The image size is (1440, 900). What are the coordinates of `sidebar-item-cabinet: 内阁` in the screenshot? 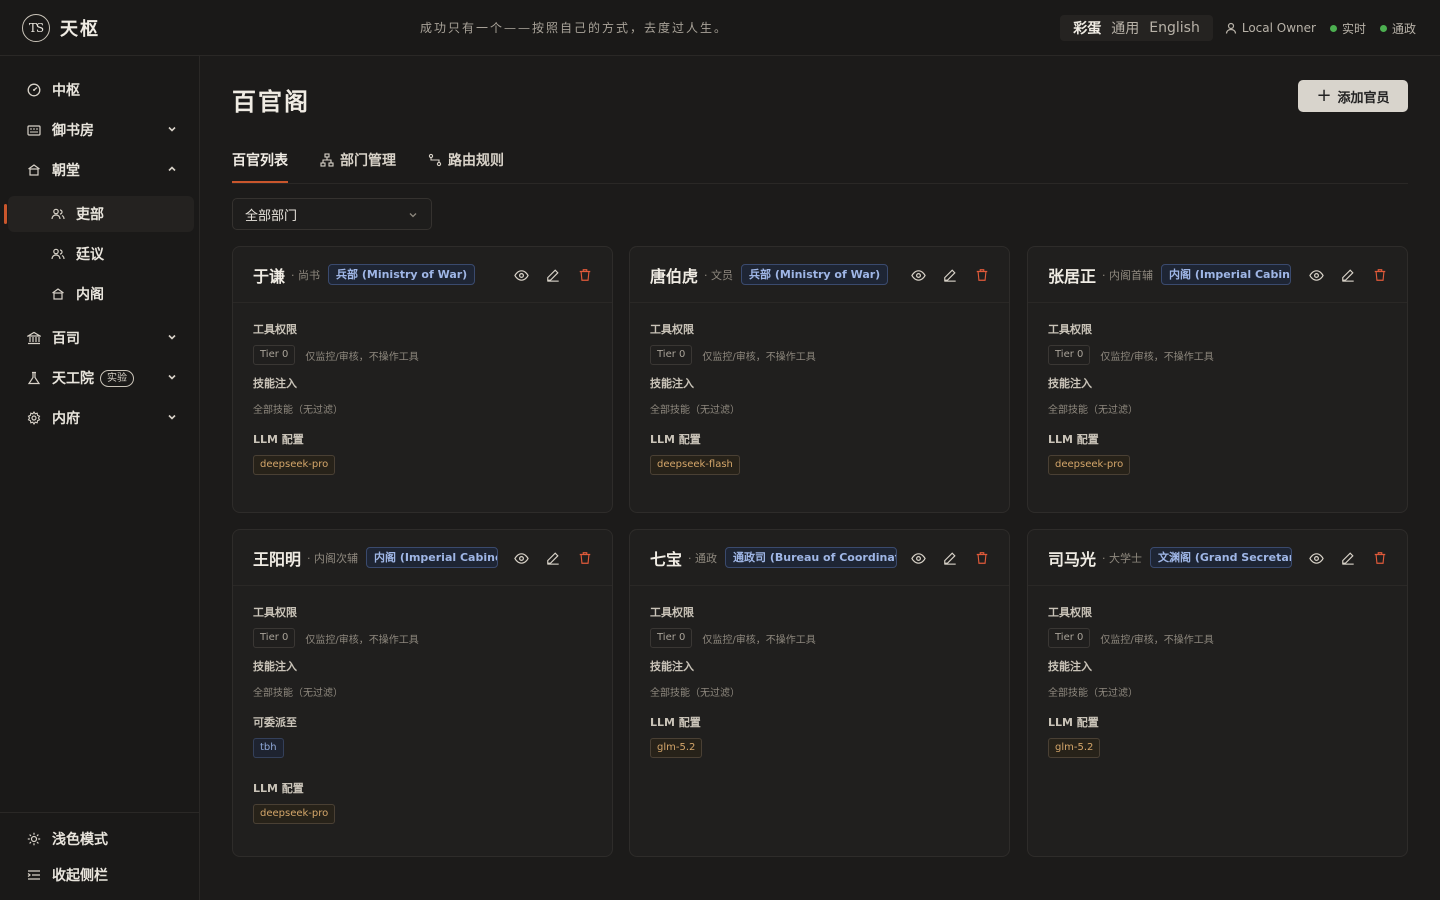 It's located at (101, 294).